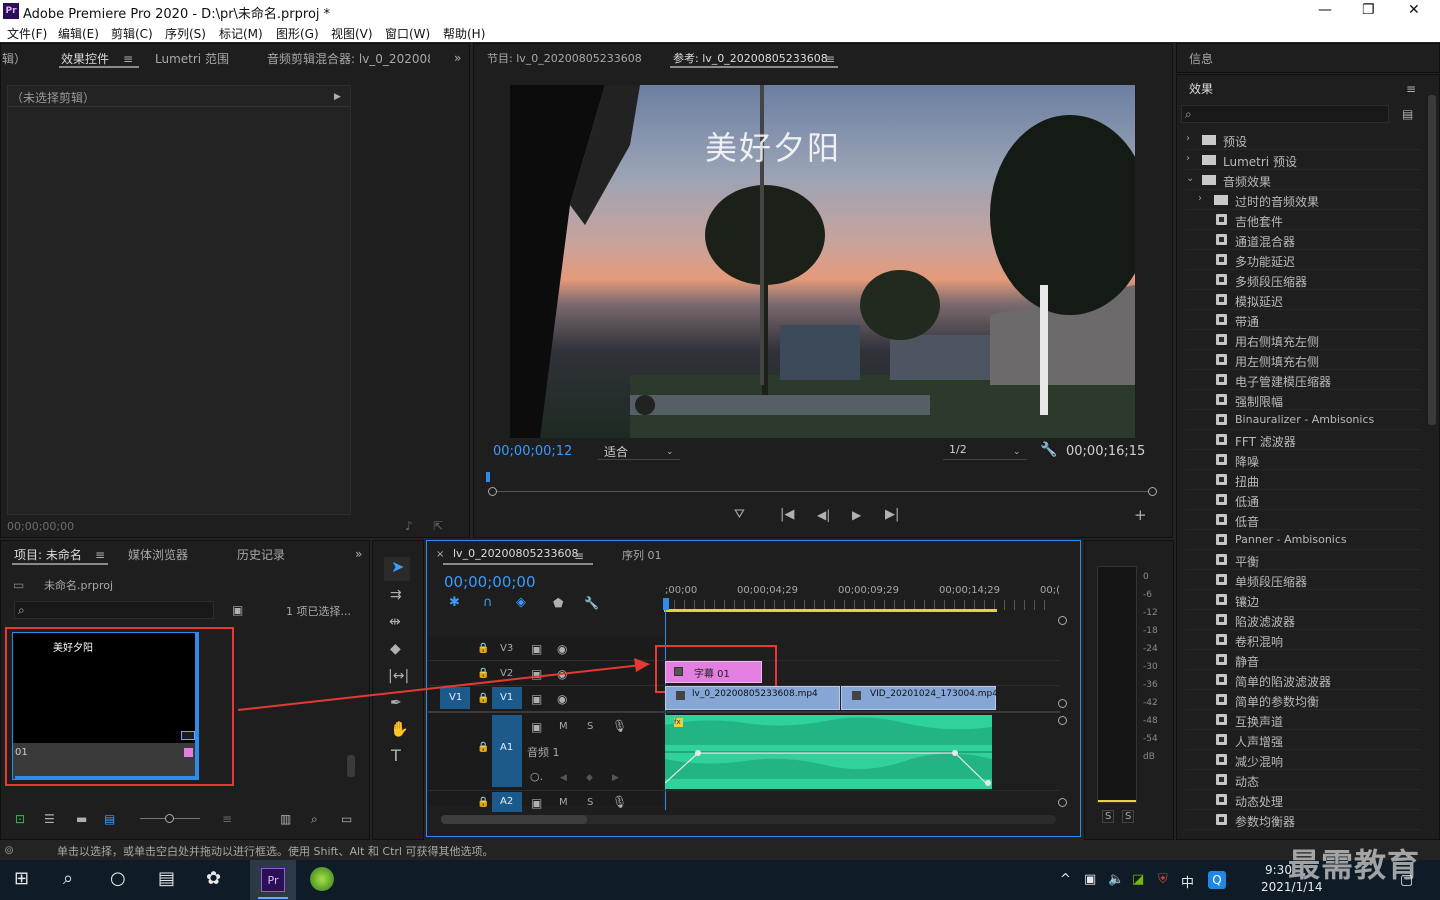  I want to click on effects-scrollbar, so click(1432, 260).